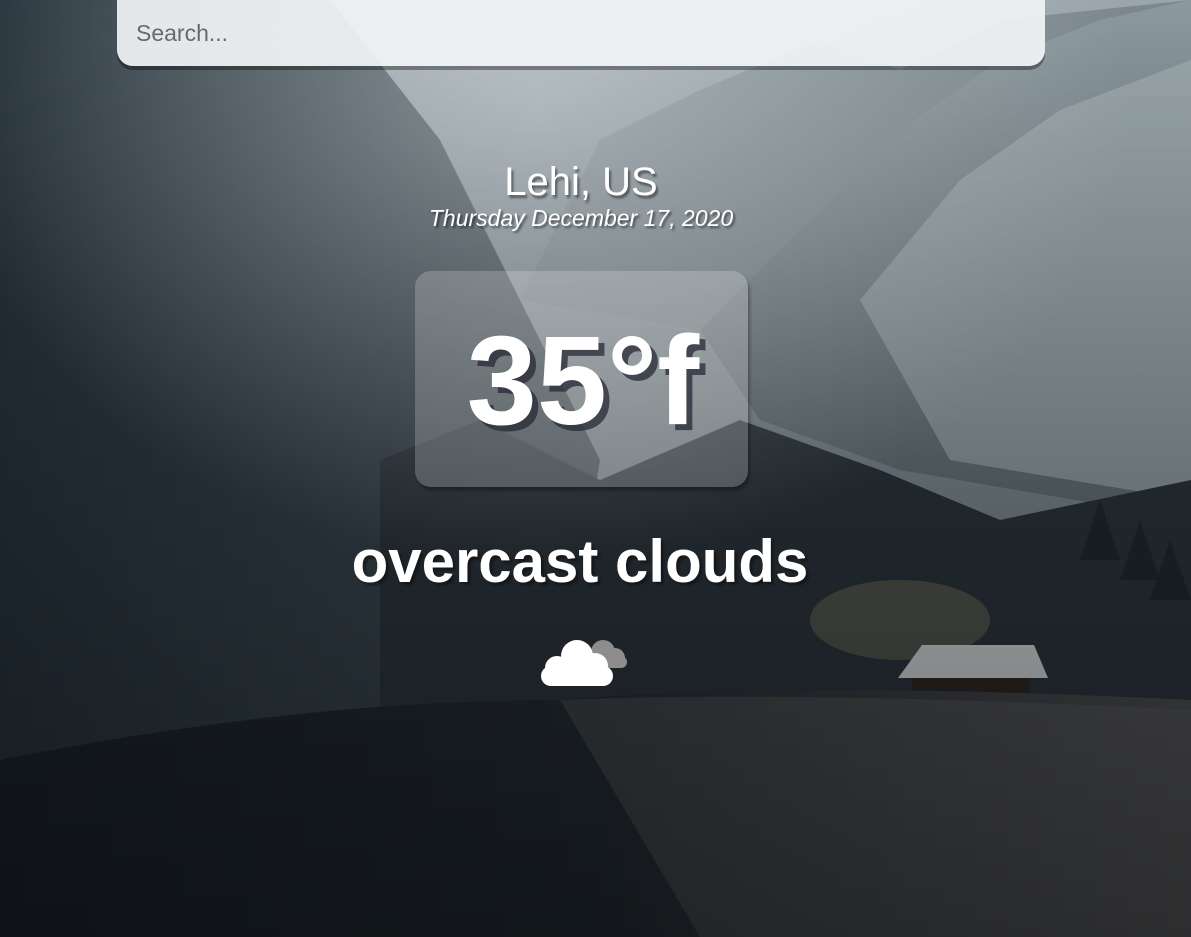 The image size is (1191, 937). I want to click on weather-description: overcast clouds, so click(580, 561).